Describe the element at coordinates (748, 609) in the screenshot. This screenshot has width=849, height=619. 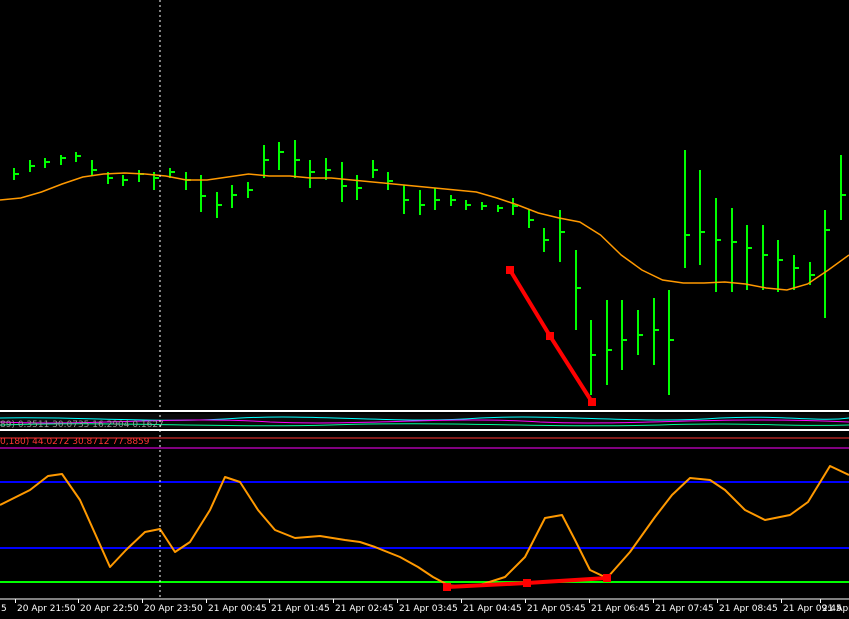
I see `time-tick-label: 21 Apr 08:45` at that location.